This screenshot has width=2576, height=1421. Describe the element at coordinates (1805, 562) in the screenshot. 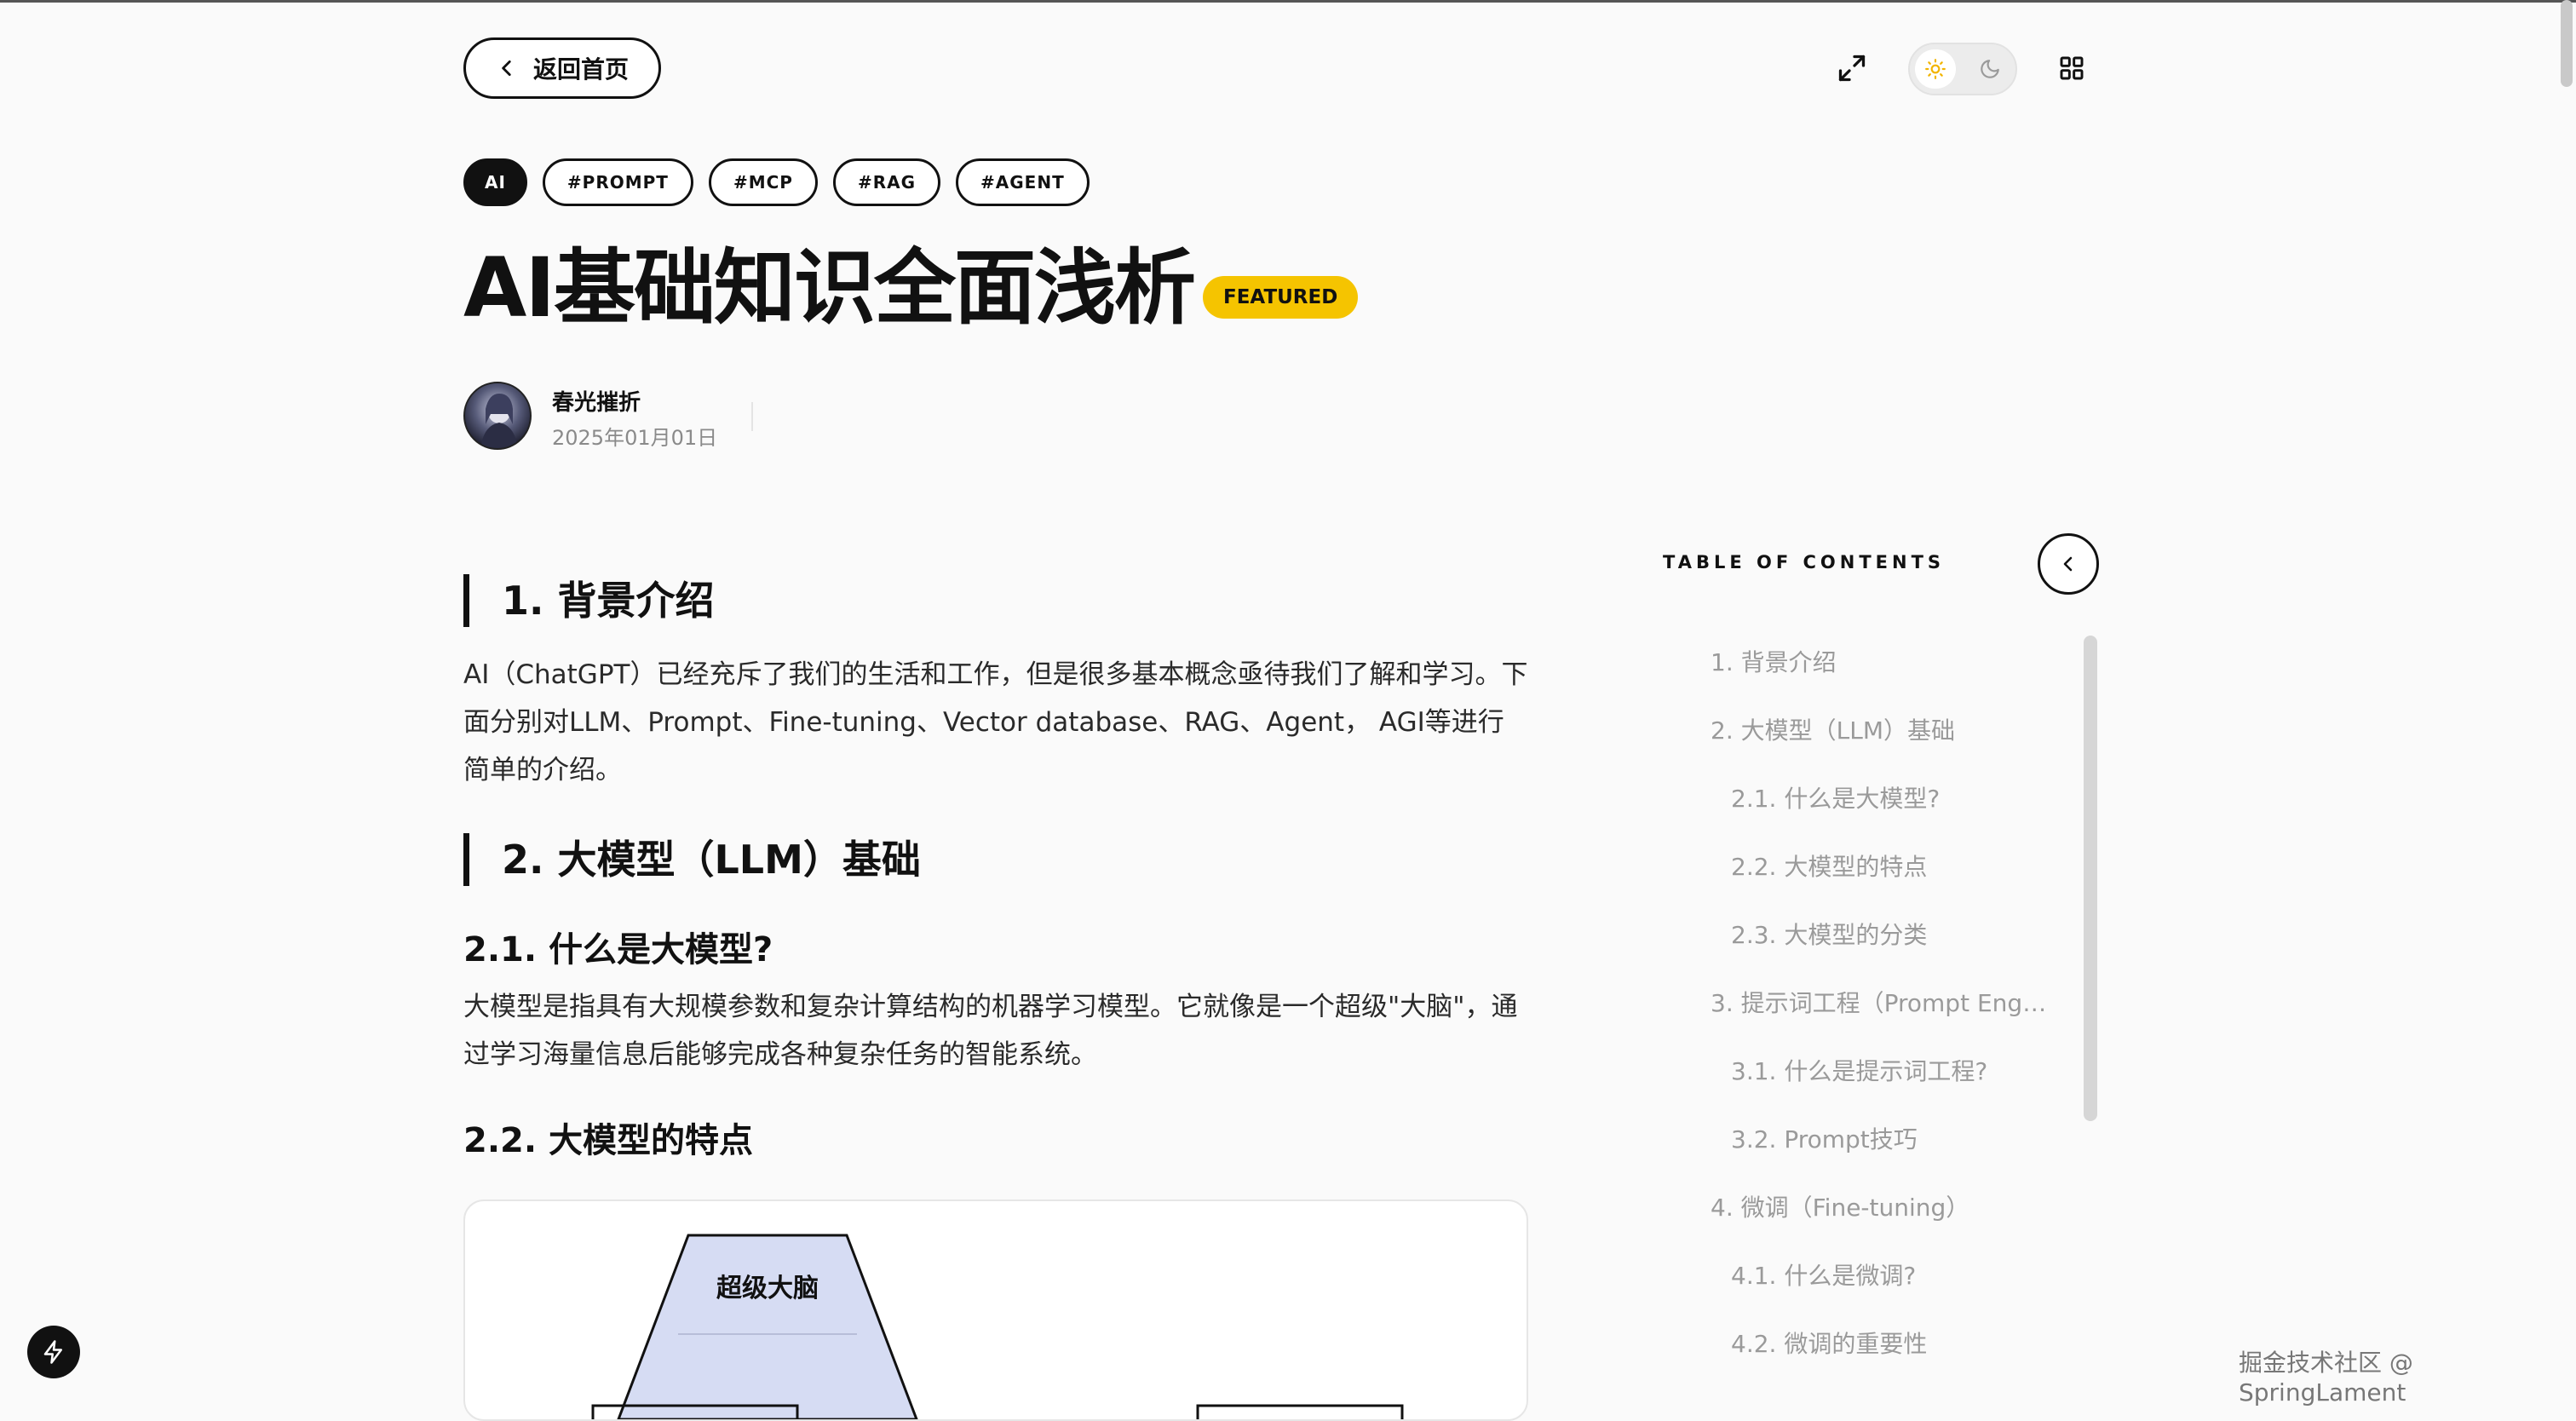

I see `toc-title: TABLE OF CONTENTS` at that location.